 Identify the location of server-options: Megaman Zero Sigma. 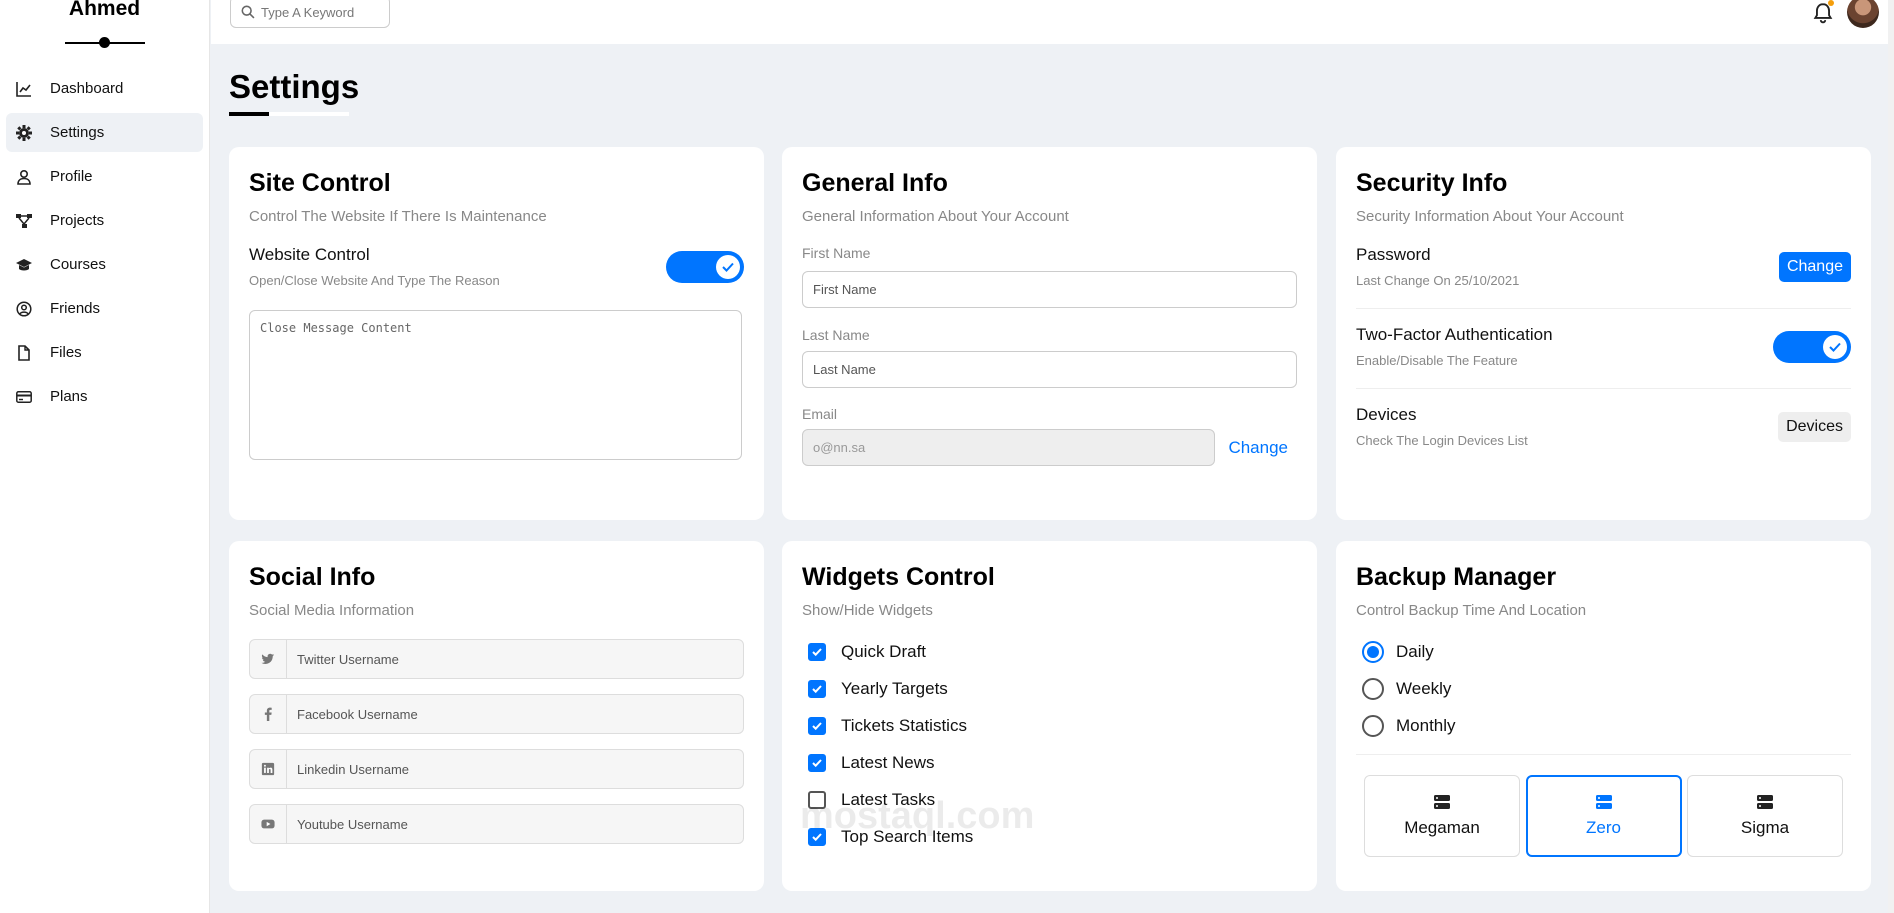
(1603, 816).